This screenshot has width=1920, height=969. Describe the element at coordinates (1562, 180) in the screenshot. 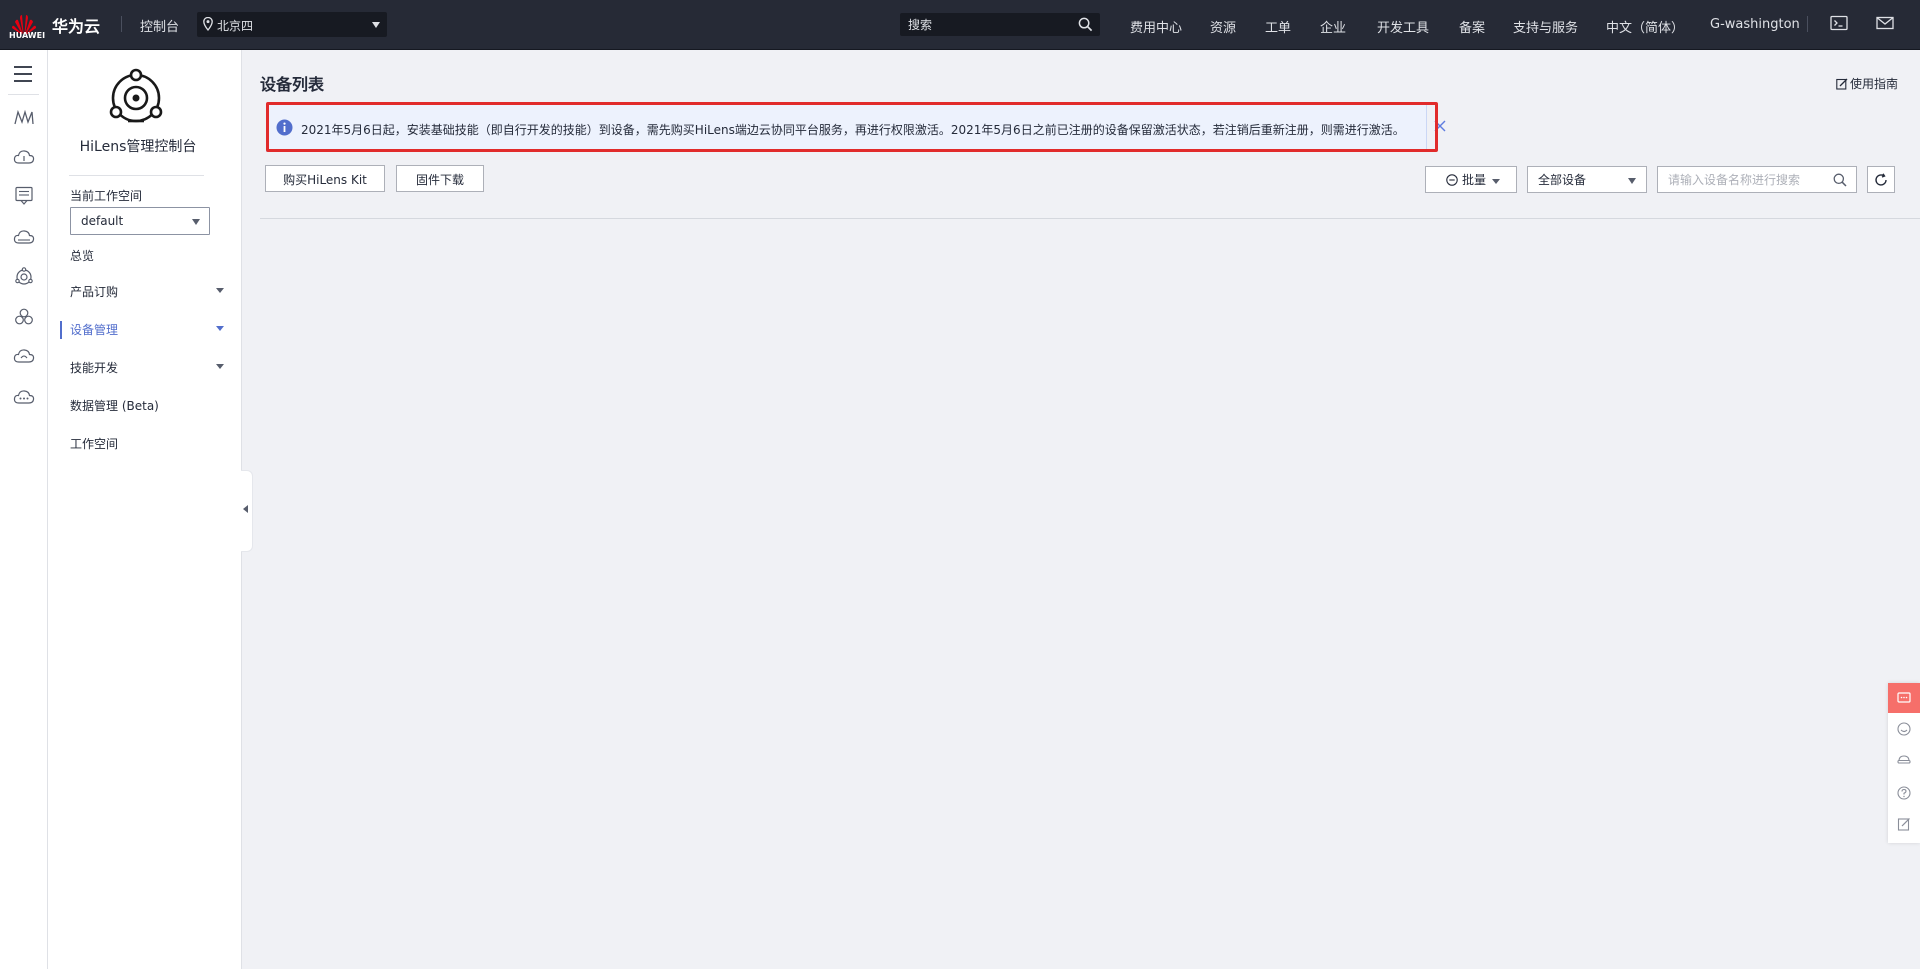

I see `device-filter-value: 全部设备` at that location.